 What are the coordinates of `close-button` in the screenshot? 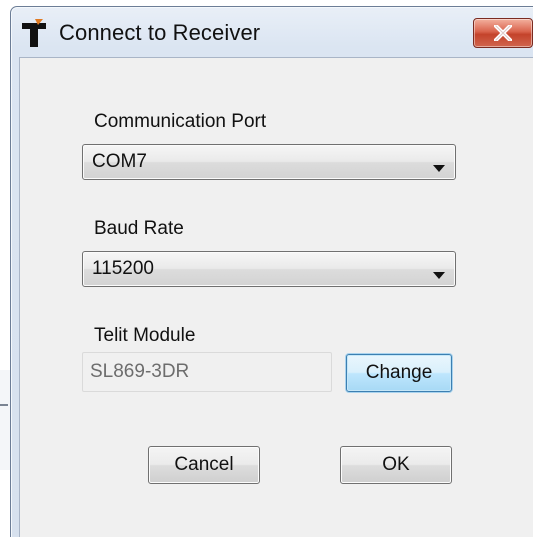 It's located at (503, 33).